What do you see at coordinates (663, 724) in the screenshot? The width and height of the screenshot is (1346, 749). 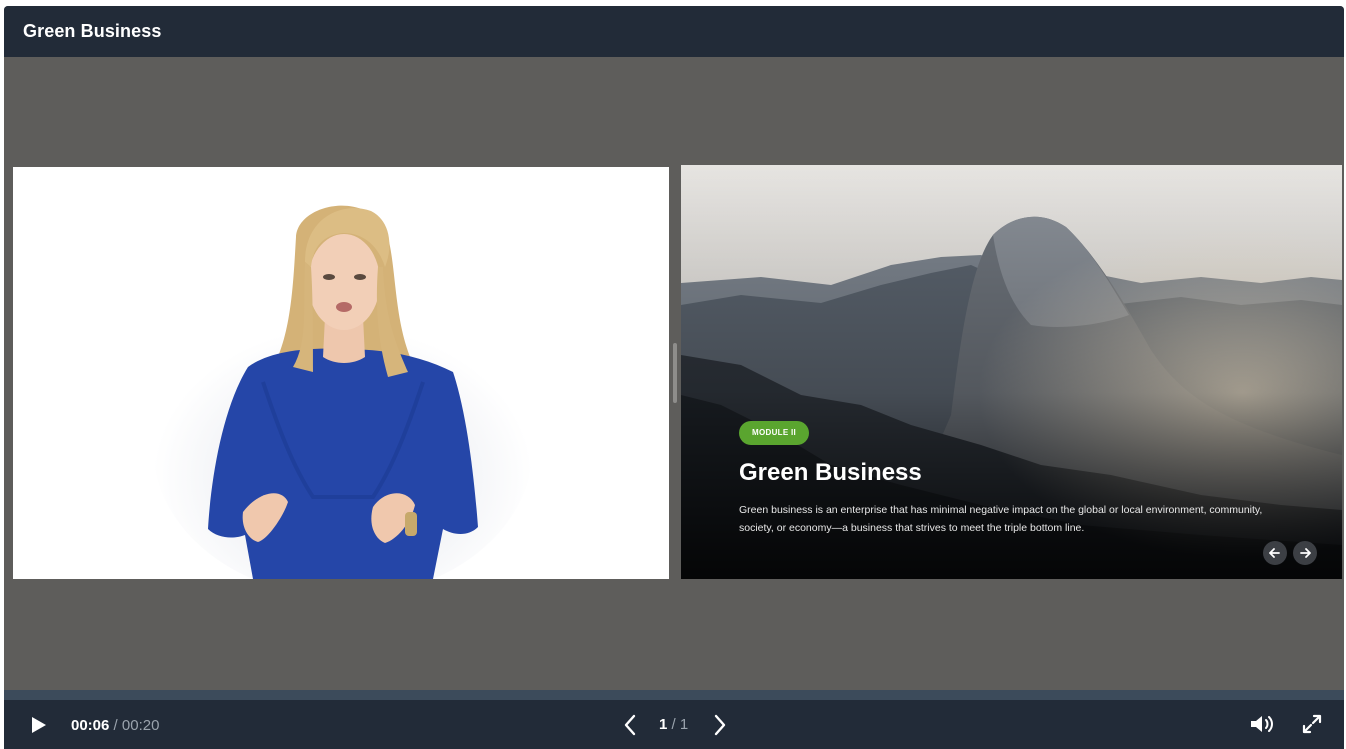 I see `page-current: 1` at bounding box center [663, 724].